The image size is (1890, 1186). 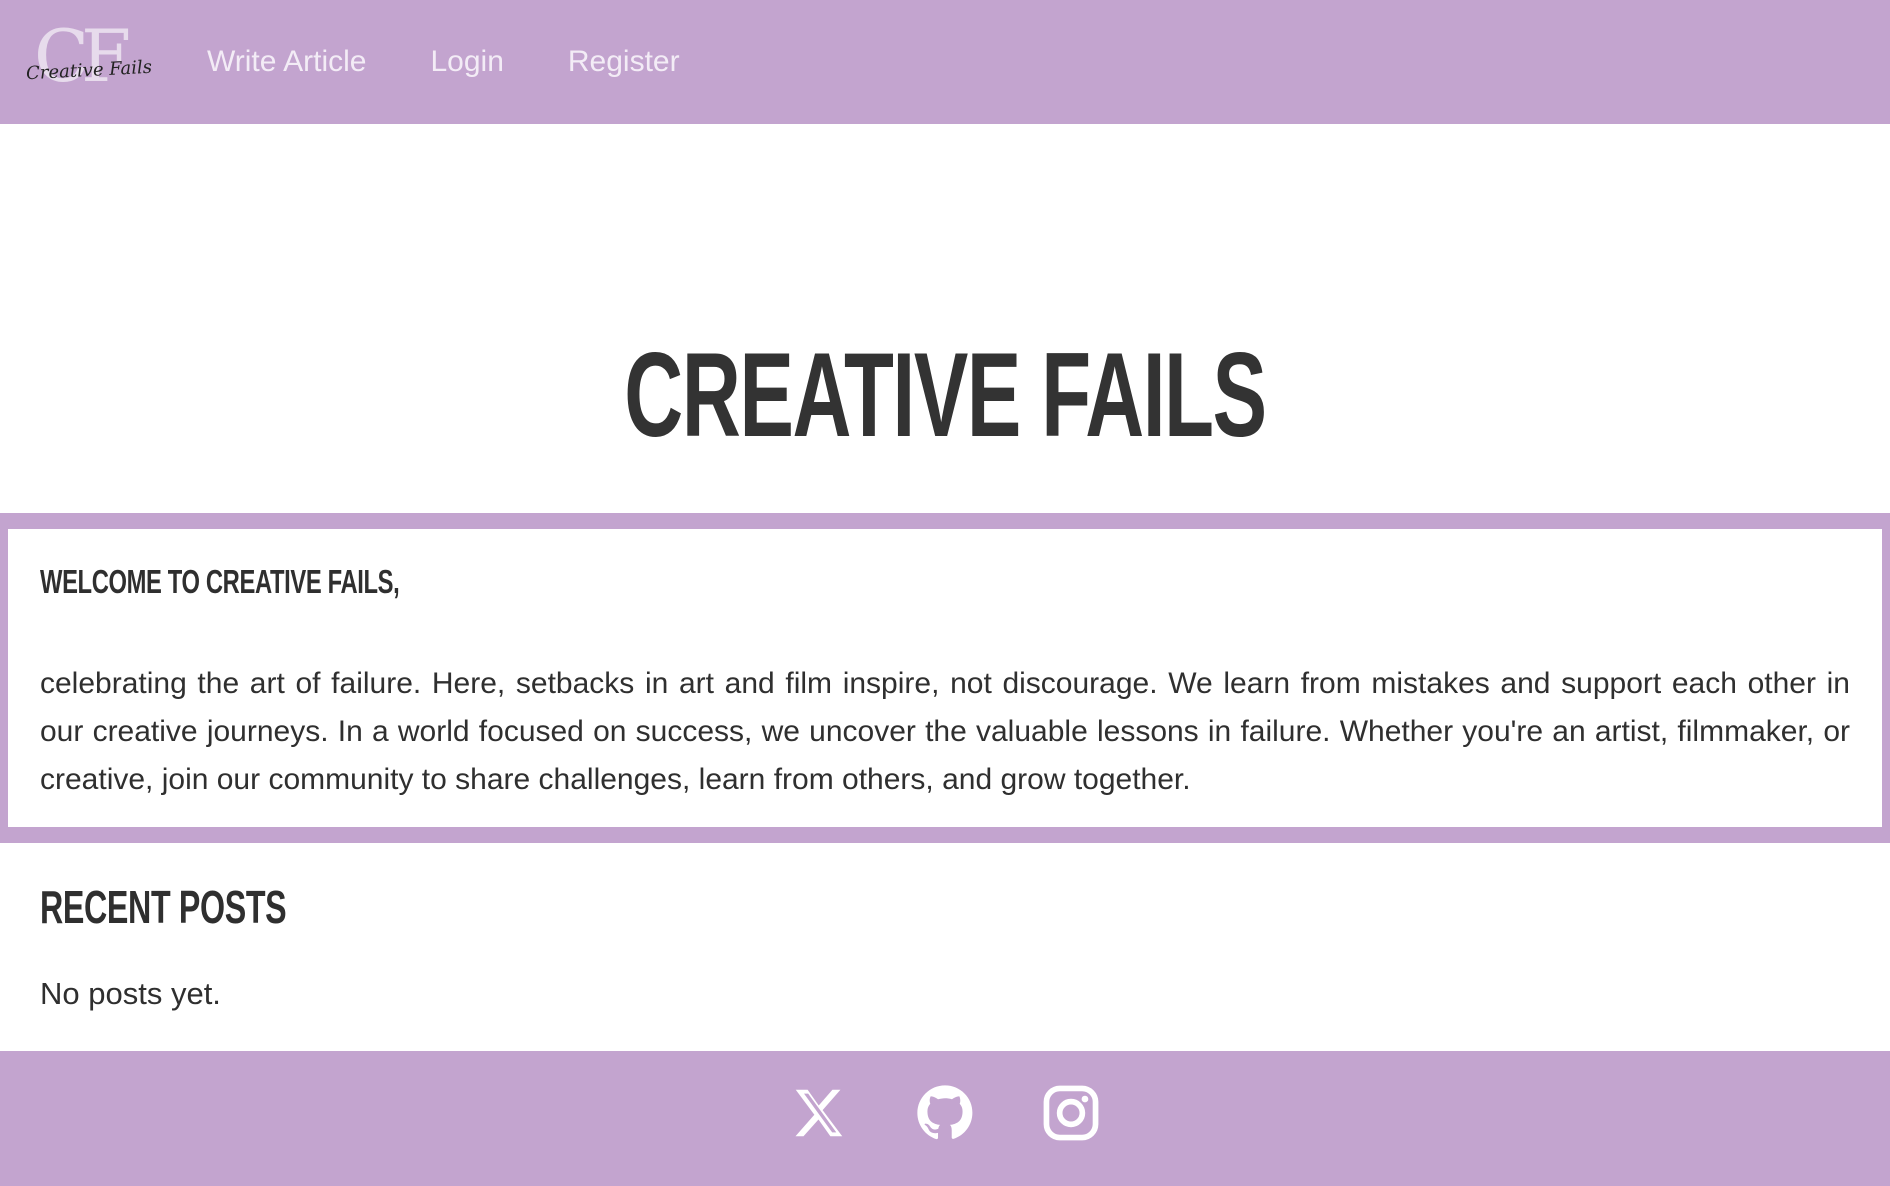 I want to click on recent-posts-heading: RECENT POSTS, so click(x=163, y=907).